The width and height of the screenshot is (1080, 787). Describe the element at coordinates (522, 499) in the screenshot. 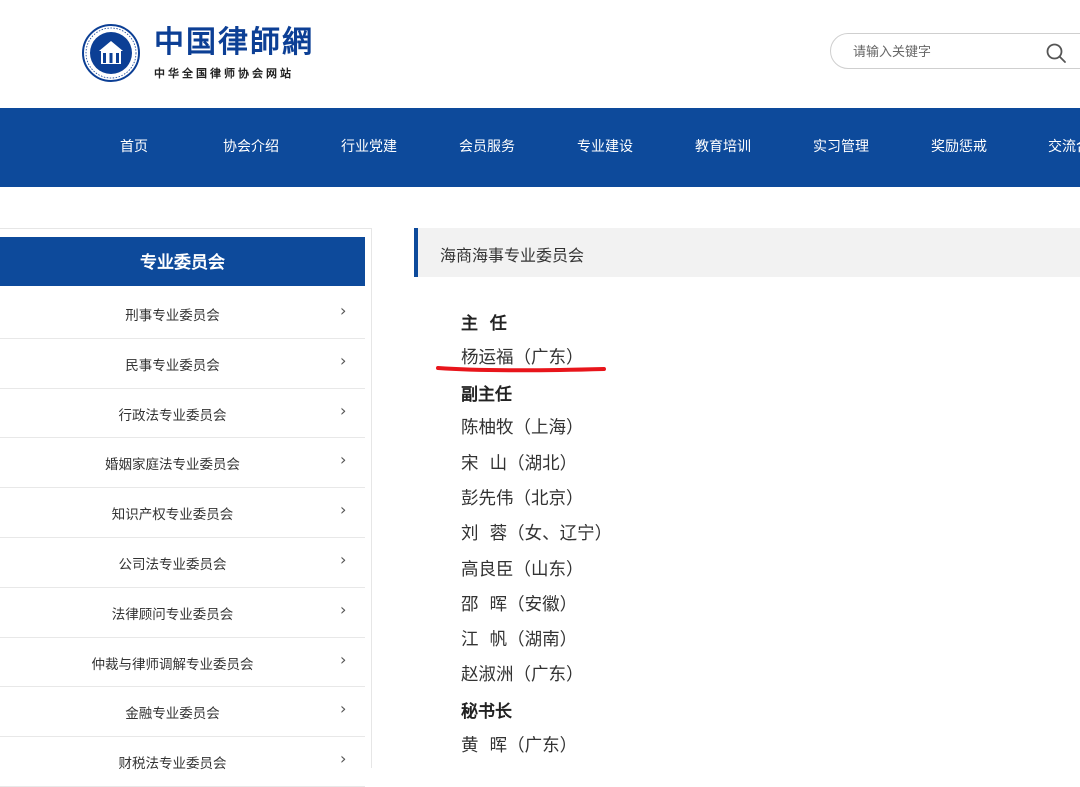

I see `deputy-member: 彭先伟（北京）` at that location.